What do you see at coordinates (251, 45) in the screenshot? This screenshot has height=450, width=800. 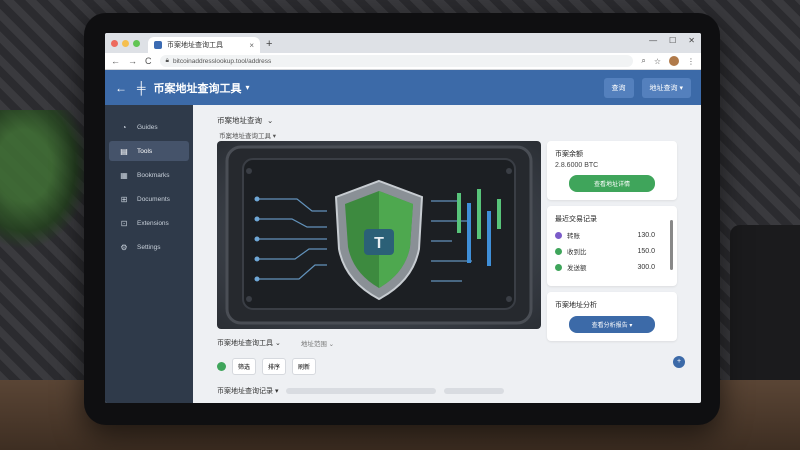 I see `tab-close-icon: ×` at bounding box center [251, 45].